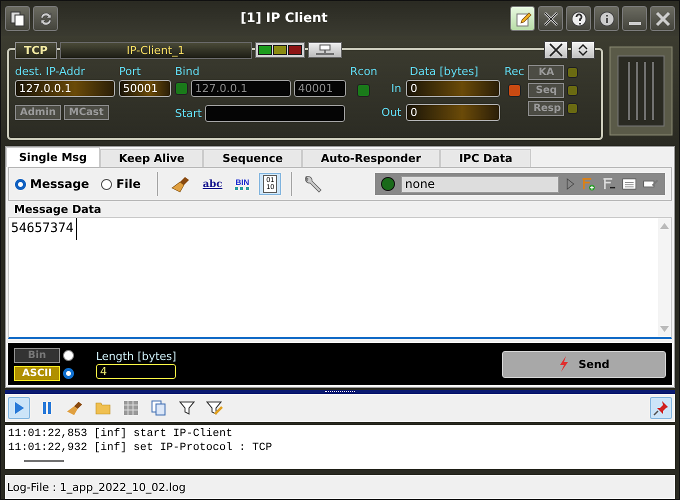 The height and width of the screenshot is (500, 680). I want to click on copy-icon, so click(159, 408).